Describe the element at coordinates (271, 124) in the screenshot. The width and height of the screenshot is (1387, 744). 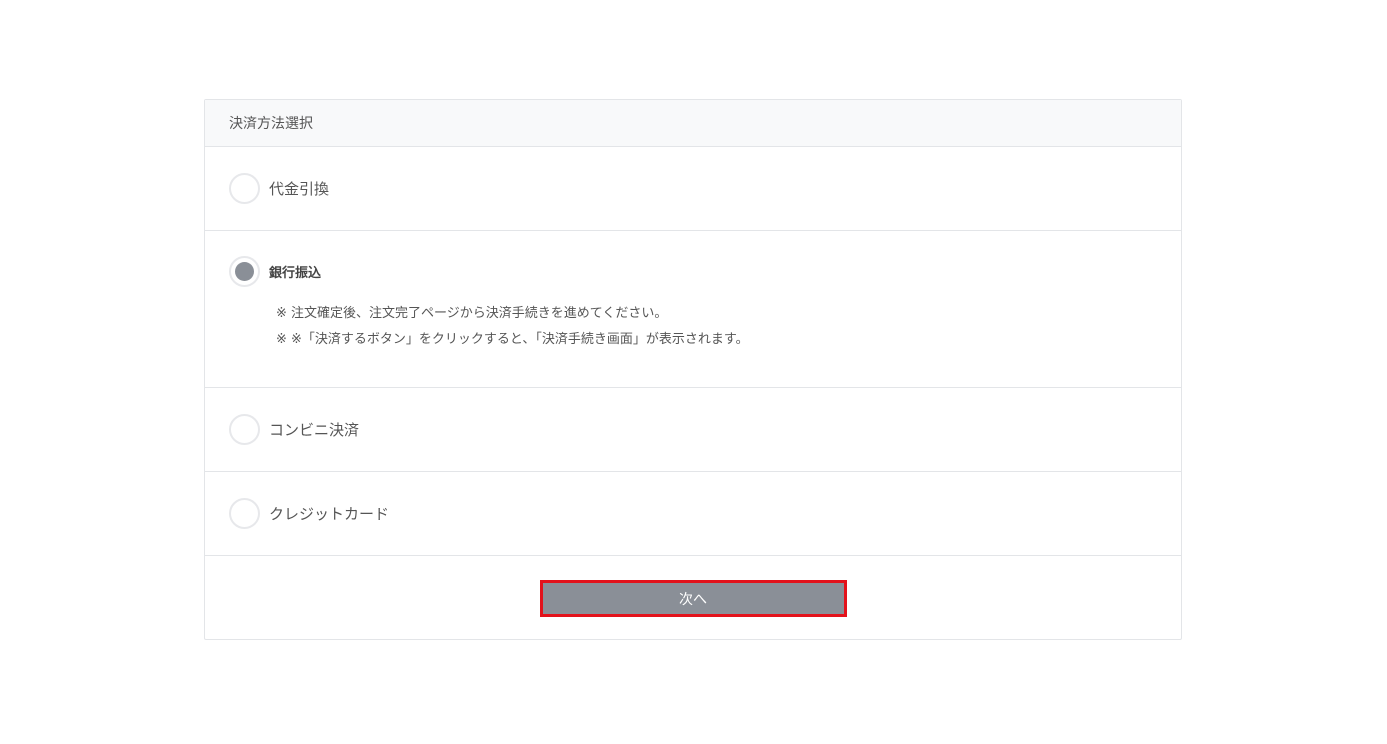
I see `panel-title: 決済方法選択` at that location.